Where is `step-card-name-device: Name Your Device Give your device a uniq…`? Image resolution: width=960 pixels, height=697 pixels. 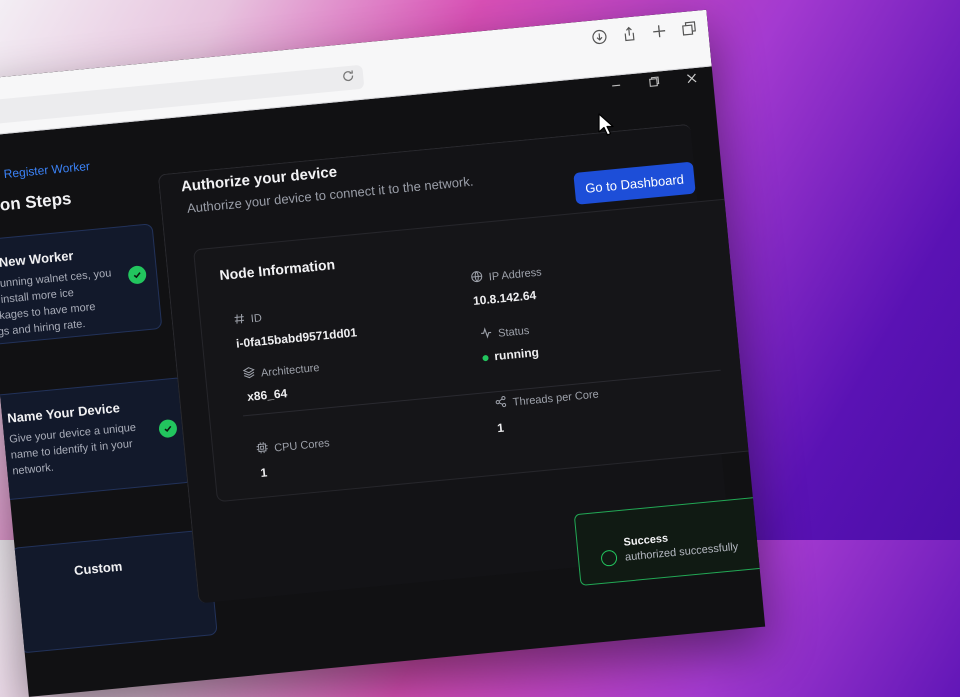 step-card-name-device: Name Your Device Give your device a uniq… is located at coordinates (97, 439).